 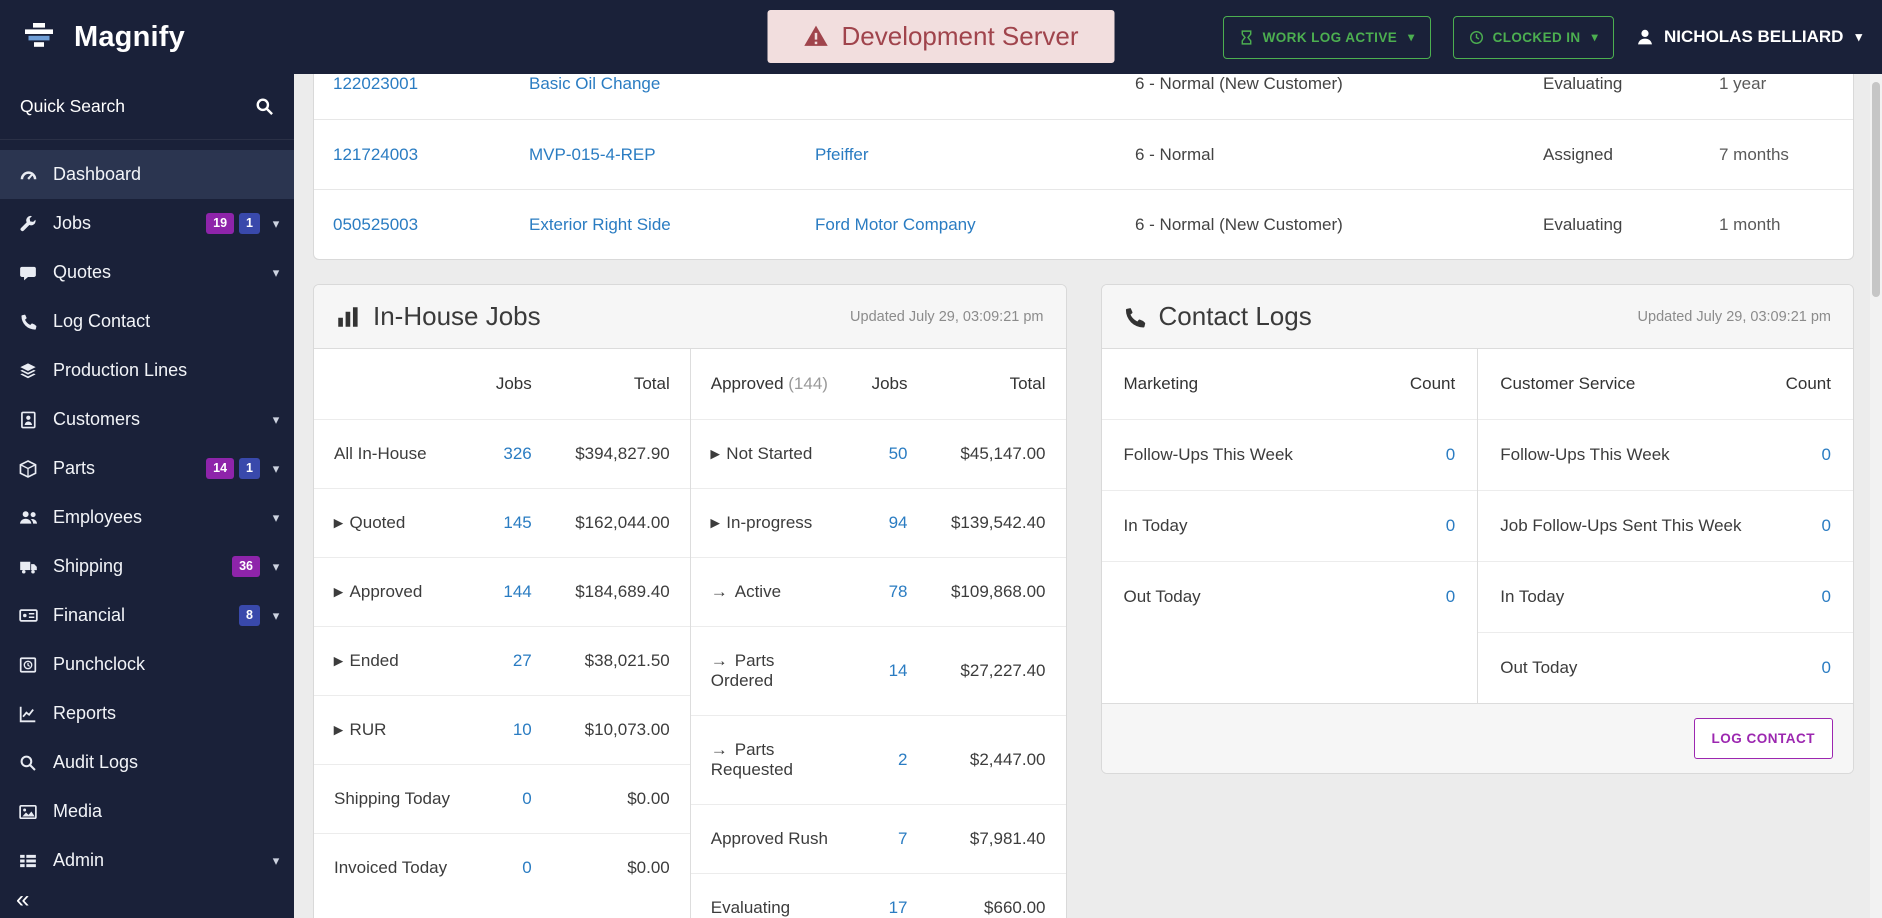 What do you see at coordinates (74, 468) in the screenshot?
I see `sidebar-item-label: Parts` at bounding box center [74, 468].